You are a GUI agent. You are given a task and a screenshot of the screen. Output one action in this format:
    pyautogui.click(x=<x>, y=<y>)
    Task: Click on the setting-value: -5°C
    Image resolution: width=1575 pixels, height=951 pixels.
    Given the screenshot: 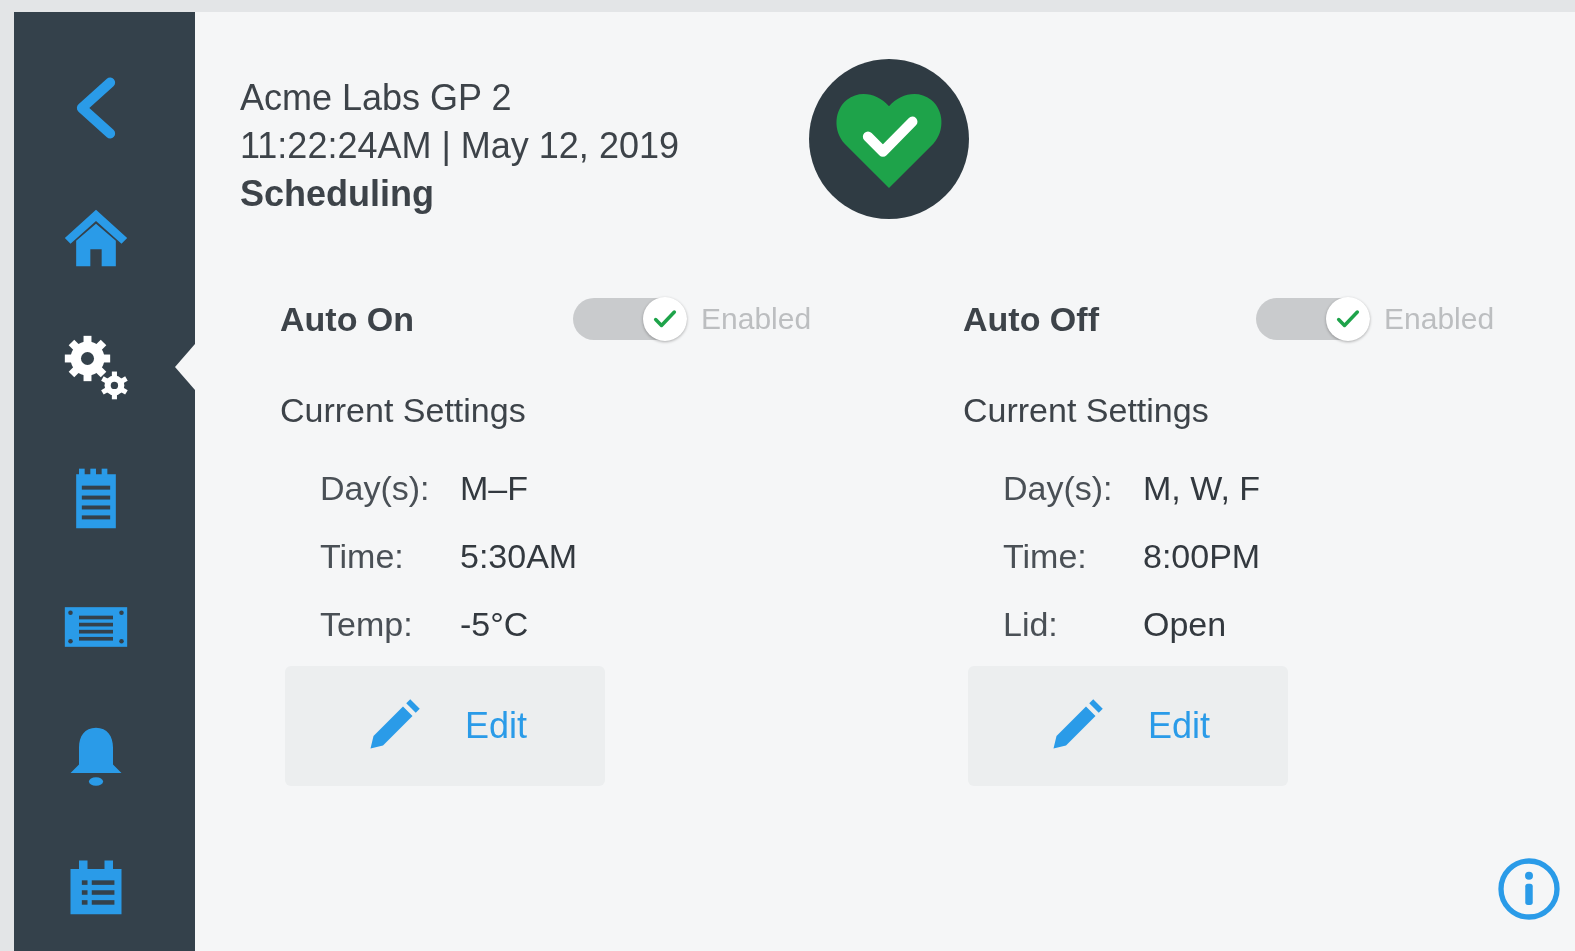 What is the action you would take?
    pyautogui.click(x=494, y=624)
    